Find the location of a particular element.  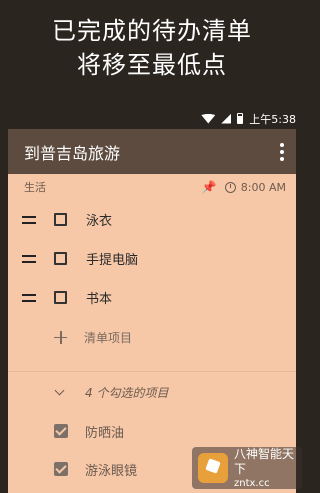

checked-items-toggle: 4 个勾选的项目 is located at coordinates (152, 392).